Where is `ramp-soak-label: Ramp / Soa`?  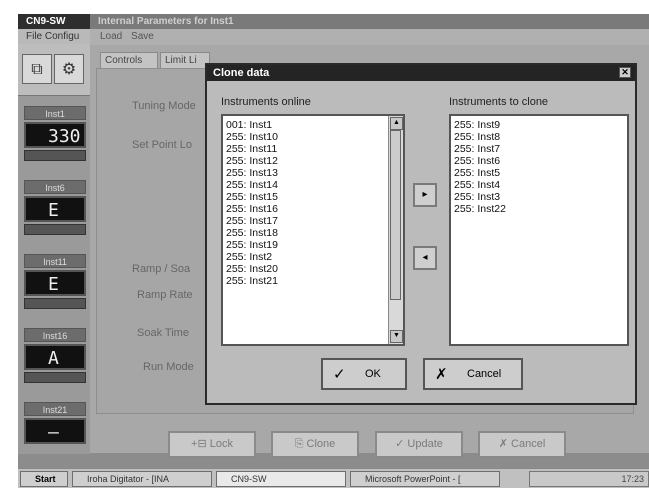 ramp-soak-label: Ramp / Soa is located at coordinates (161, 269).